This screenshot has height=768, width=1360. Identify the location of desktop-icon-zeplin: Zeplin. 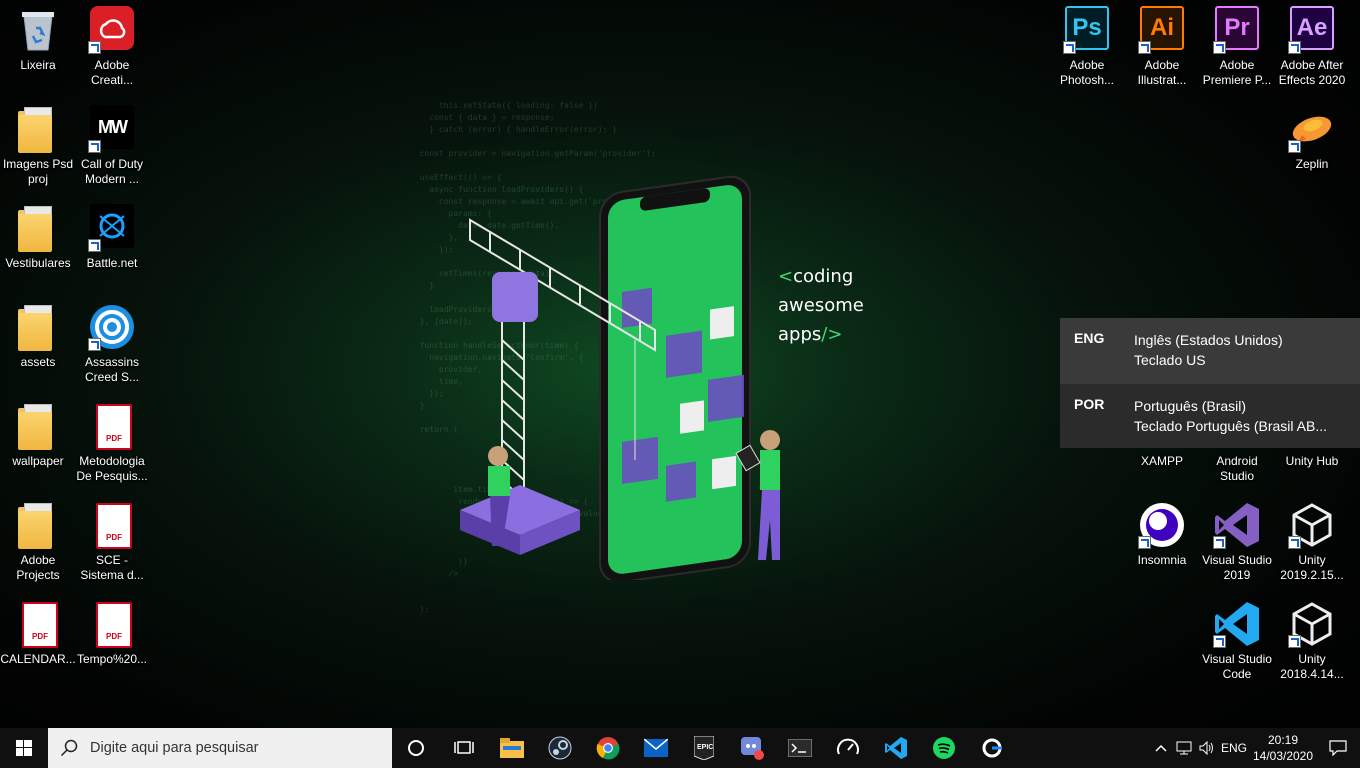
(1312, 135).